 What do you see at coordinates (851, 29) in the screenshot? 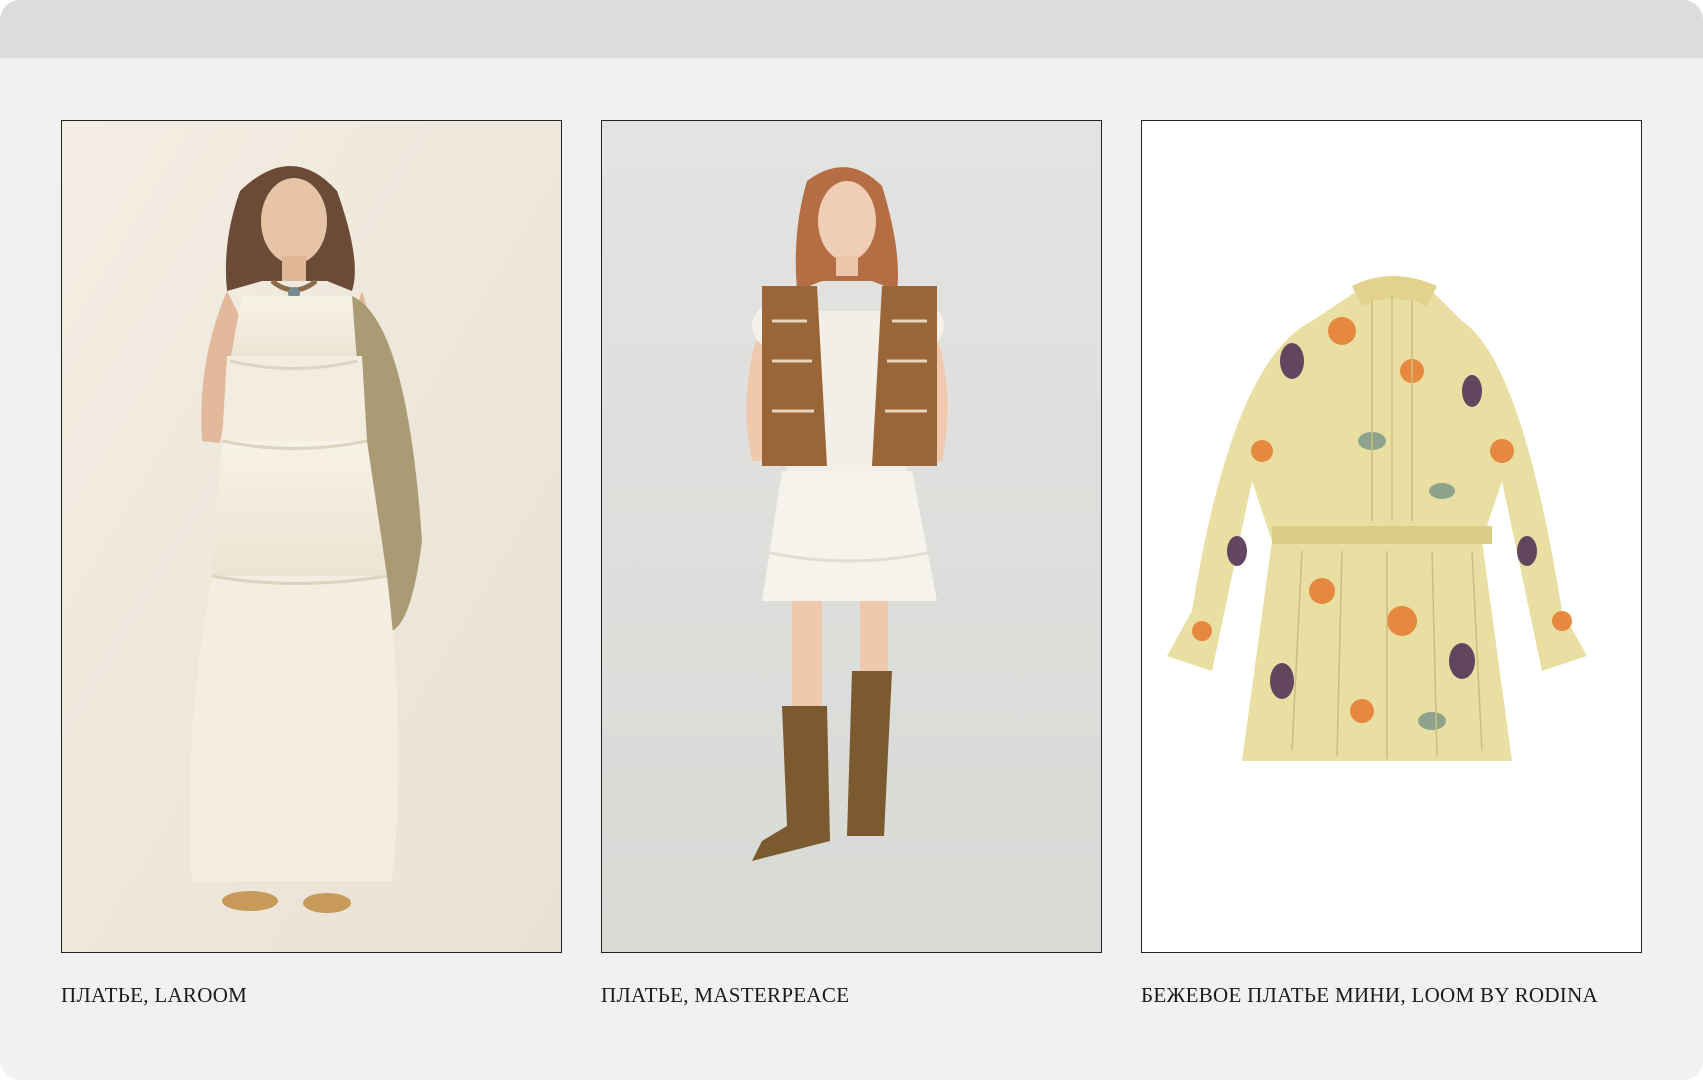
I see `window-top-bar` at bounding box center [851, 29].